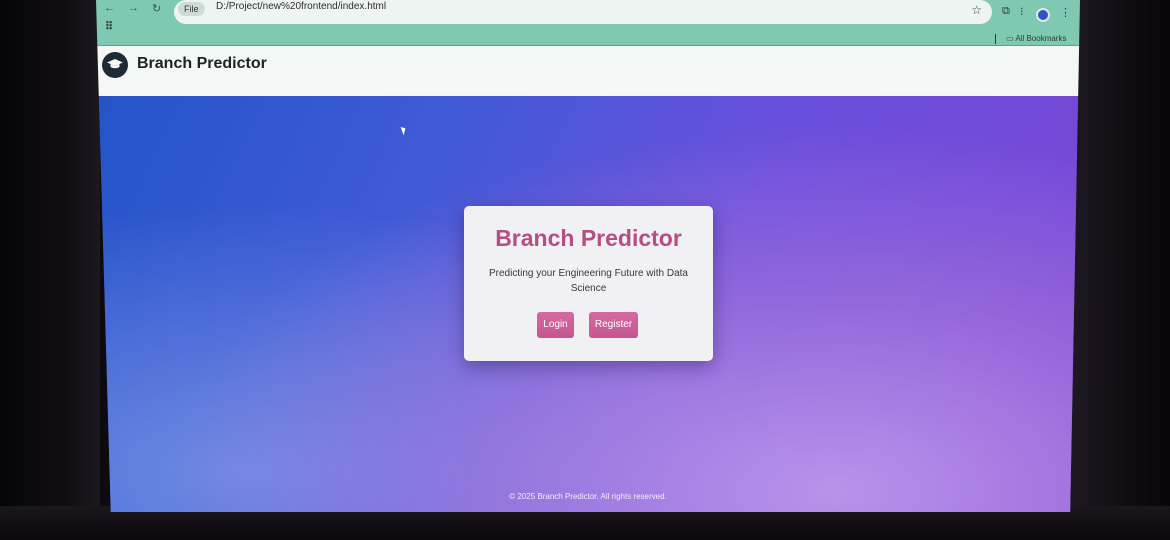 This screenshot has height=540, width=1170. I want to click on mouse-cursor-icon, so click(404, 130).